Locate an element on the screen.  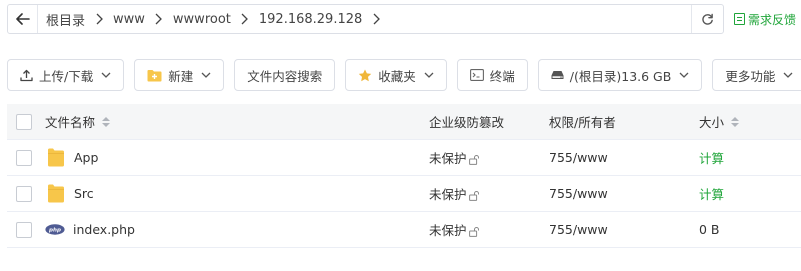
favorites-label: 收藏夹 is located at coordinates (397, 76).